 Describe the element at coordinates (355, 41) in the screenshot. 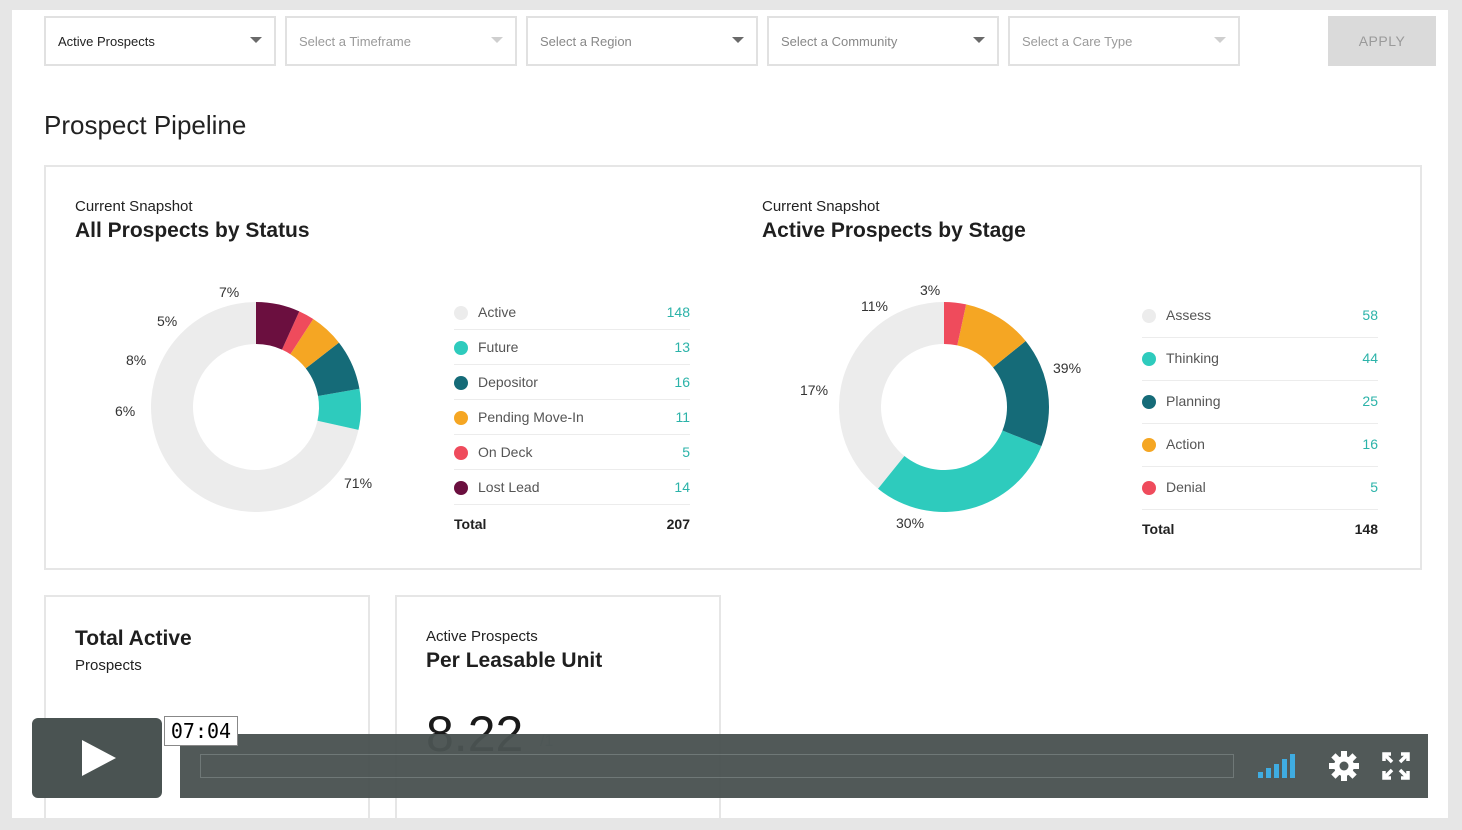

I see `filter-timeframe-label: Select a Timeframe` at that location.